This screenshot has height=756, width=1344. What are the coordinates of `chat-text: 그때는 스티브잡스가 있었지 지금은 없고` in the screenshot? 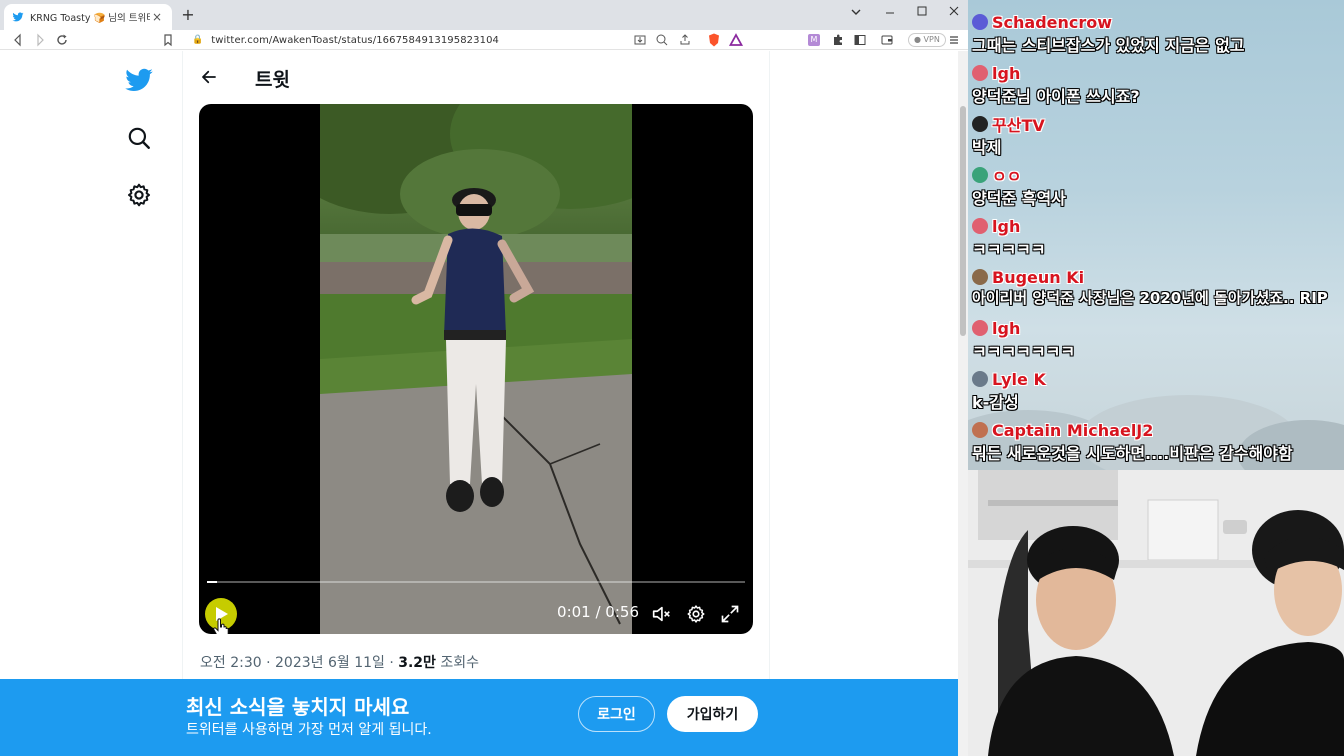 It's located at (1108, 45).